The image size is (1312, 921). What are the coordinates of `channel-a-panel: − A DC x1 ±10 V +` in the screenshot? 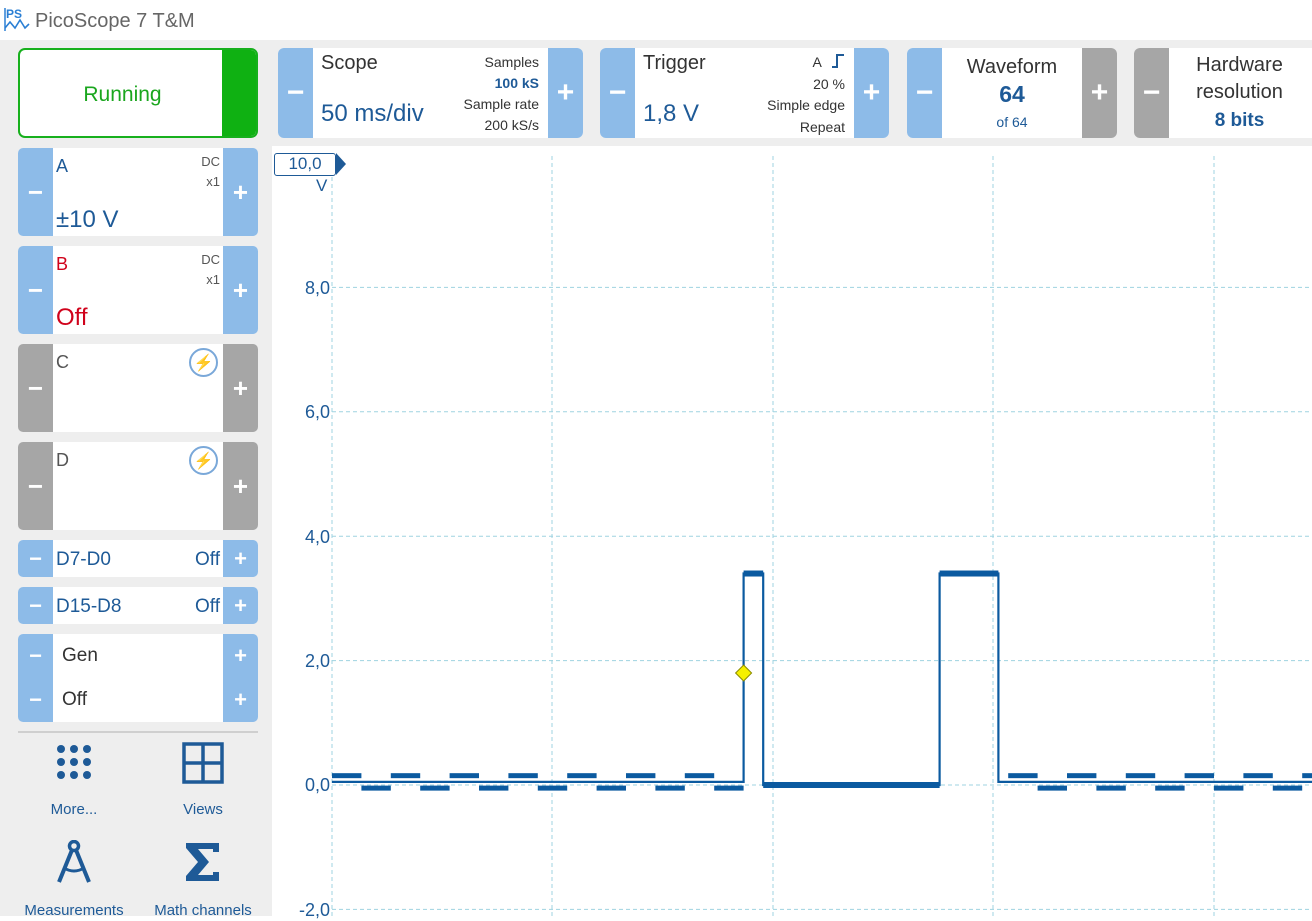 It's located at (138, 192).